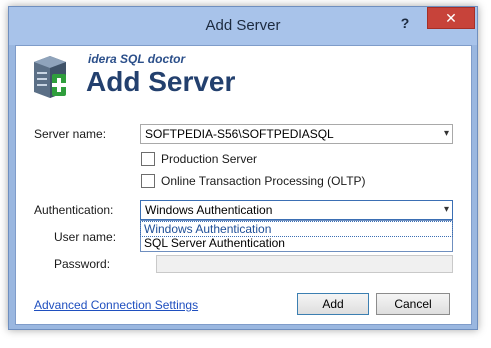  I want to click on advanced-connection-settings-link: Advanced Connection Settings, so click(116, 305).